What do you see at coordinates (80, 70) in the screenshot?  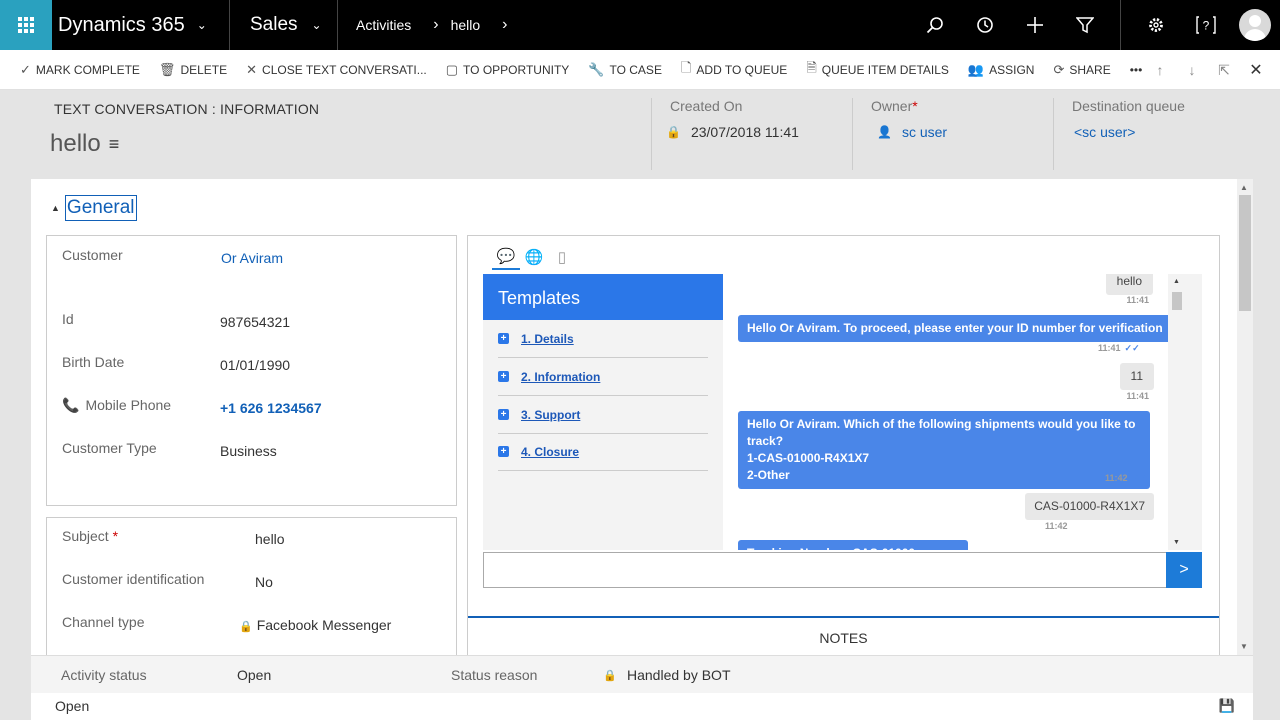 I see `mark-complete-button: ✓ MARK COMPLETE` at bounding box center [80, 70].